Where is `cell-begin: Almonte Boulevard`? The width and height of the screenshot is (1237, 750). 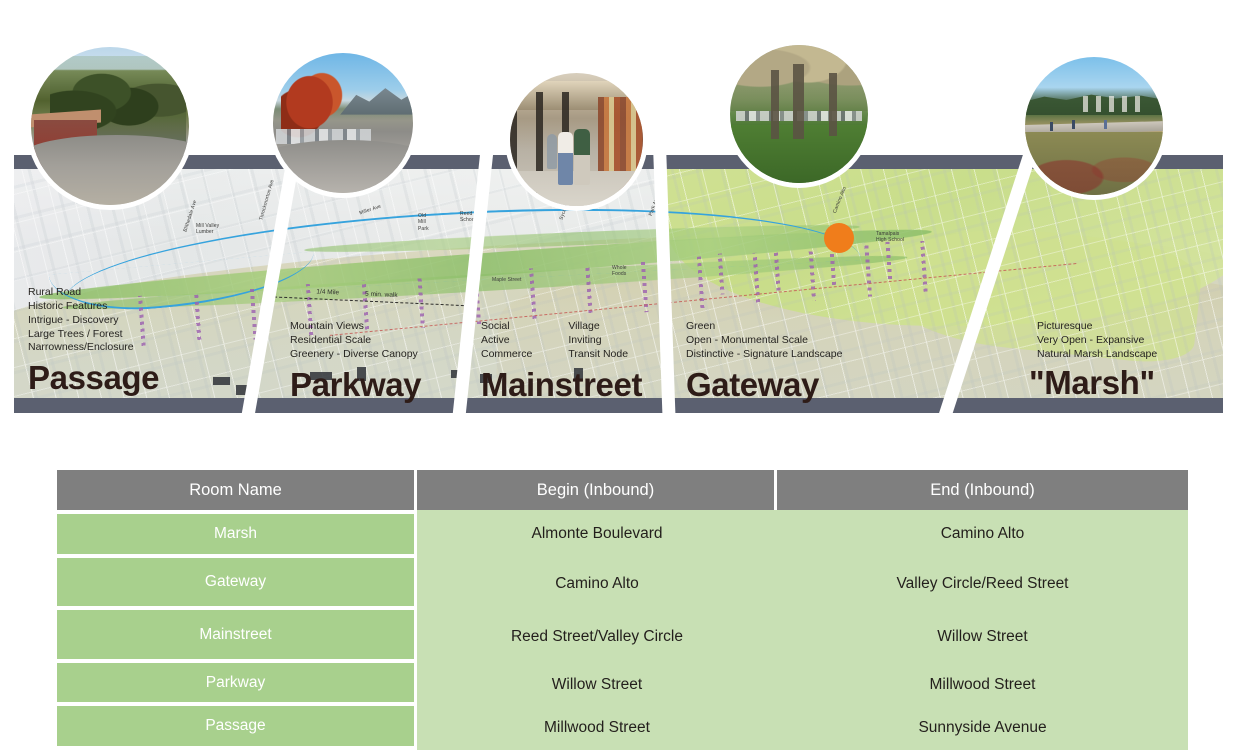
cell-begin: Almonte Boulevard is located at coordinates (597, 534).